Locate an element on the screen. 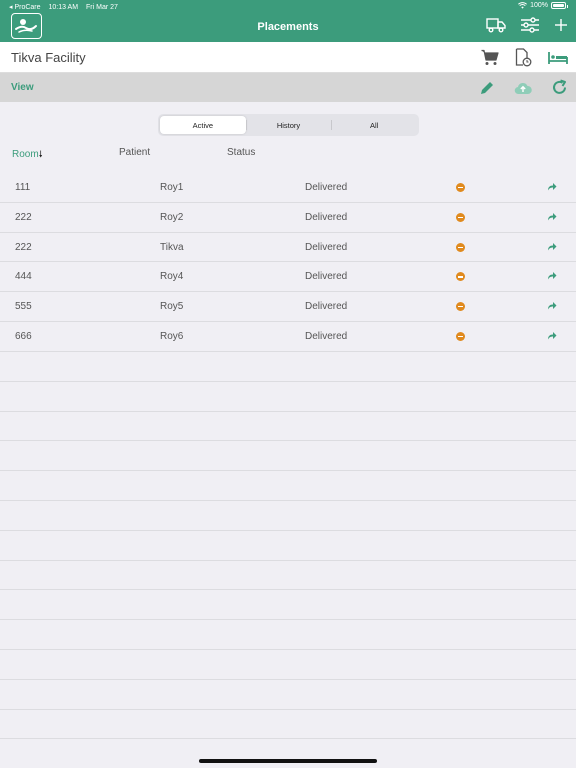 Image resolution: width=576 pixels, height=768 pixels. room-cell: 555 is located at coordinates (23, 307).